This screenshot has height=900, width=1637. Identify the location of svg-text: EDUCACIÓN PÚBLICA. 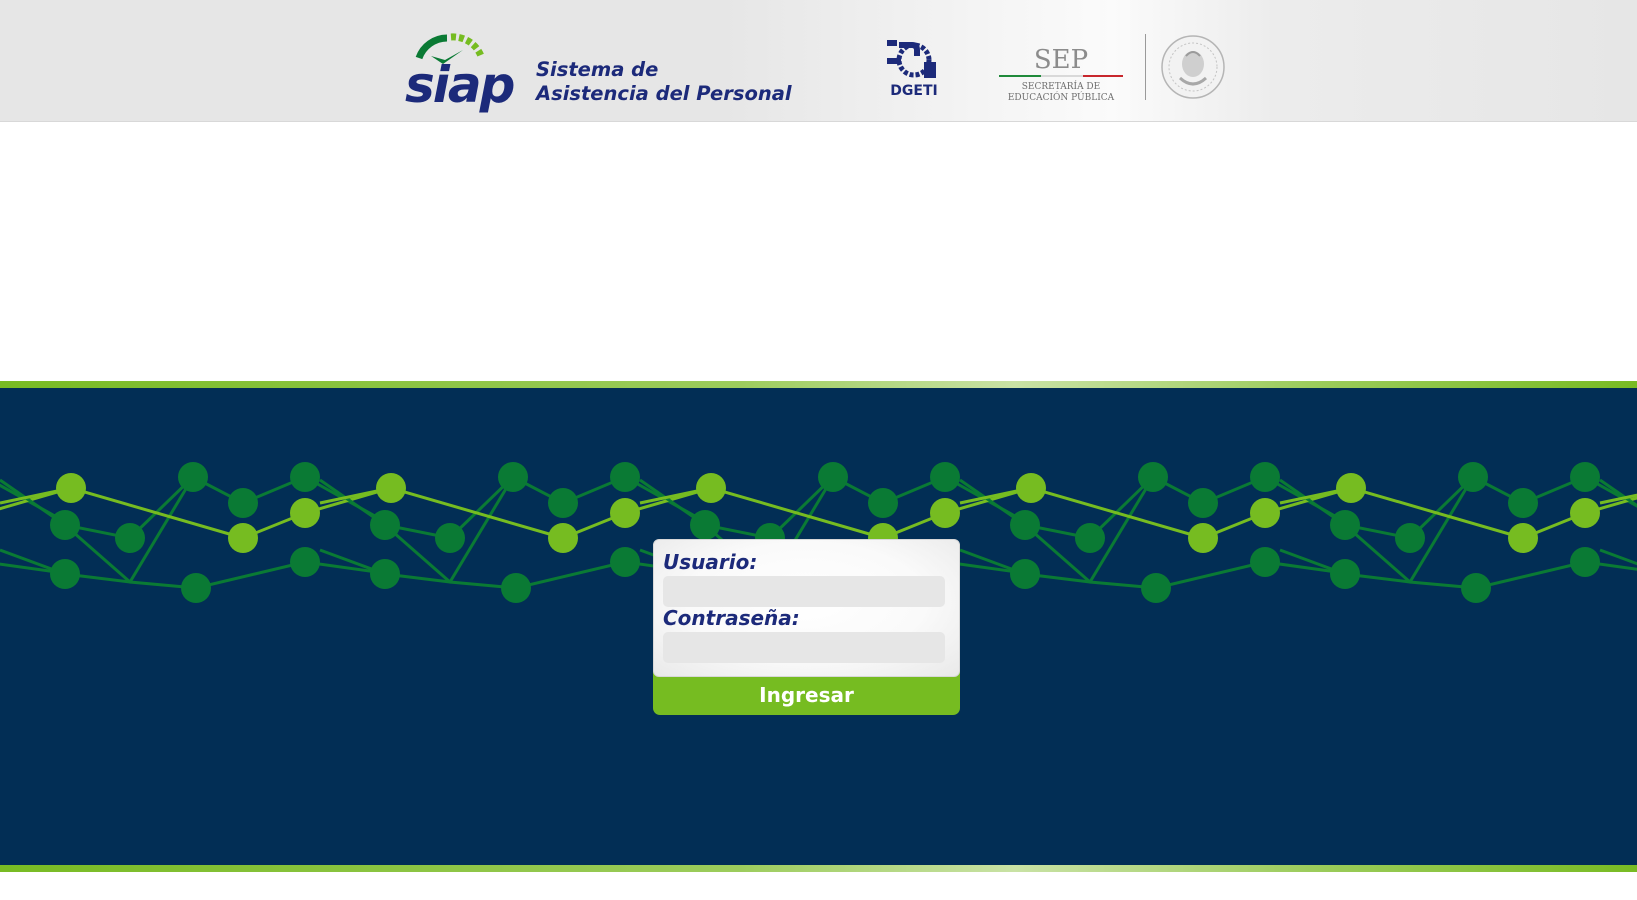
(1061, 97).